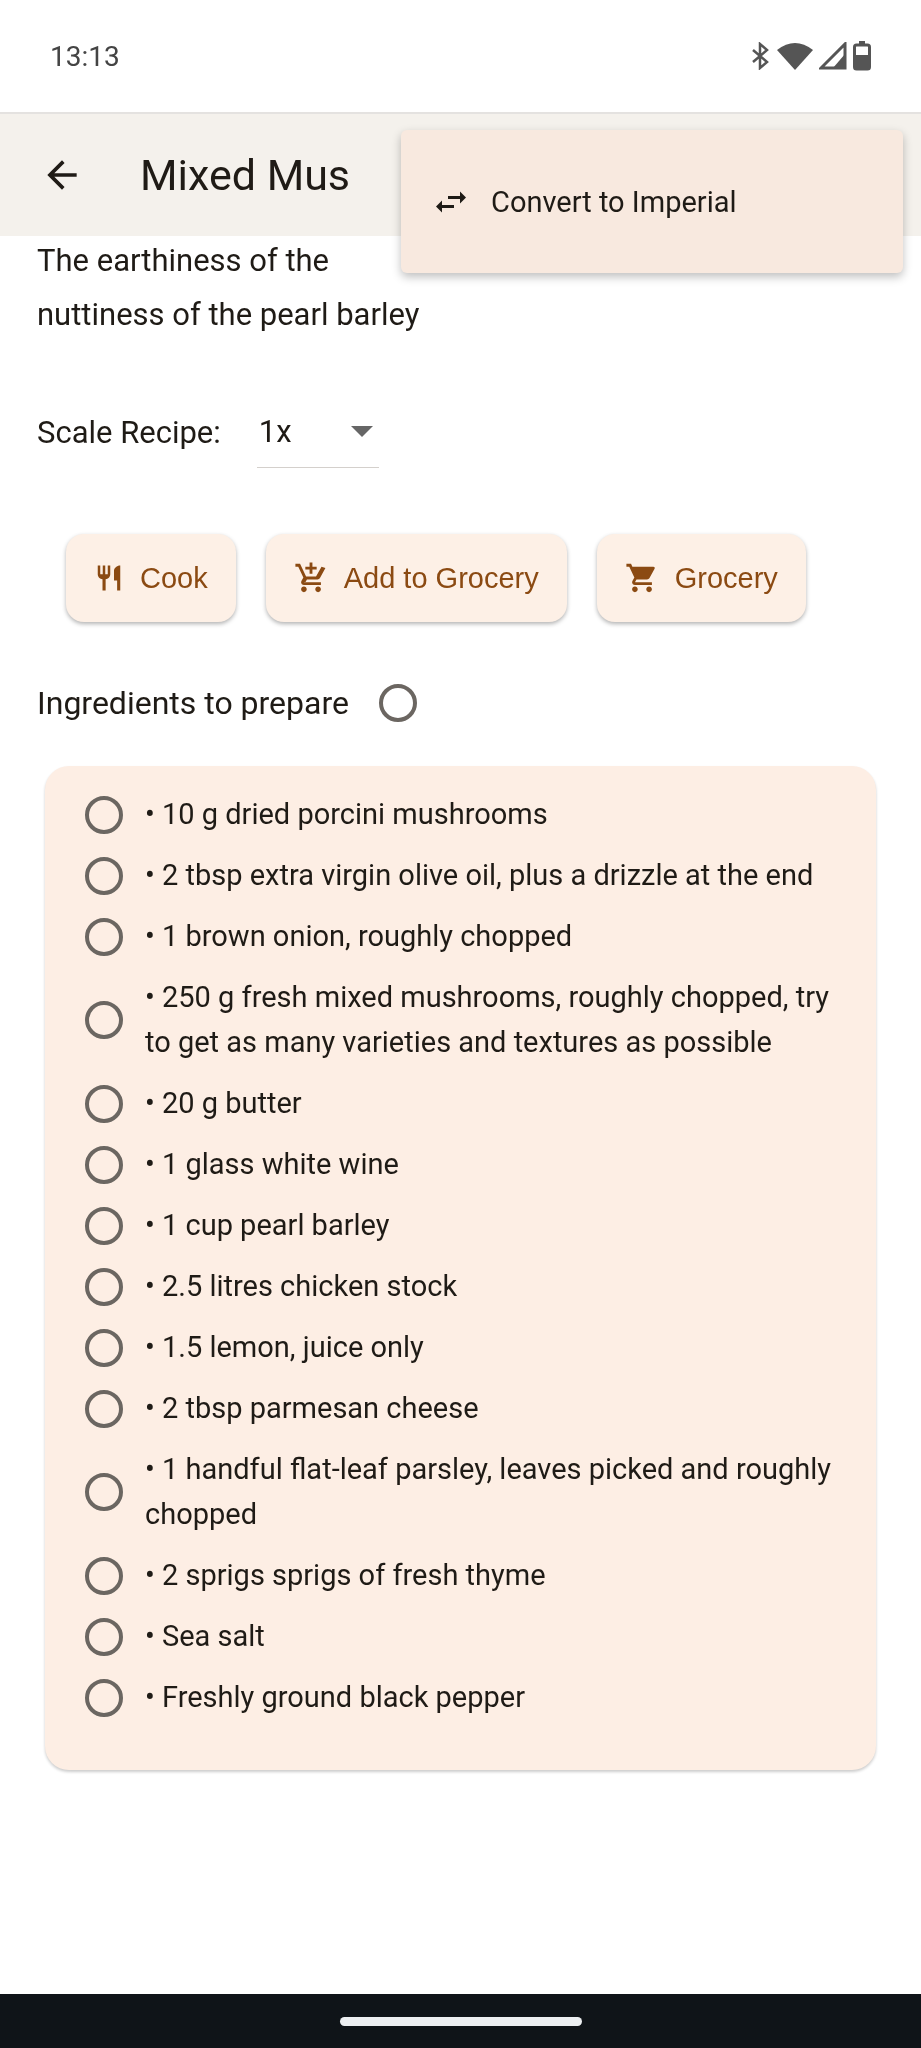  Describe the element at coordinates (833, 56) in the screenshot. I see `signal-icon` at that location.